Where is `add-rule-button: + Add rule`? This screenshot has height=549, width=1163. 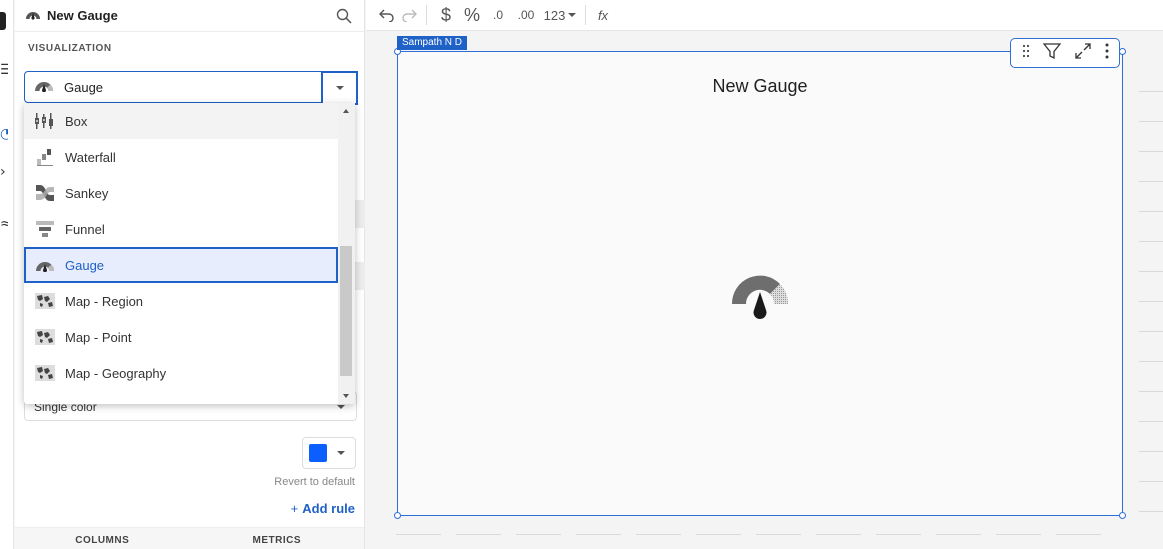
add-rule-button: + Add rule is located at coordinates (323, 508).